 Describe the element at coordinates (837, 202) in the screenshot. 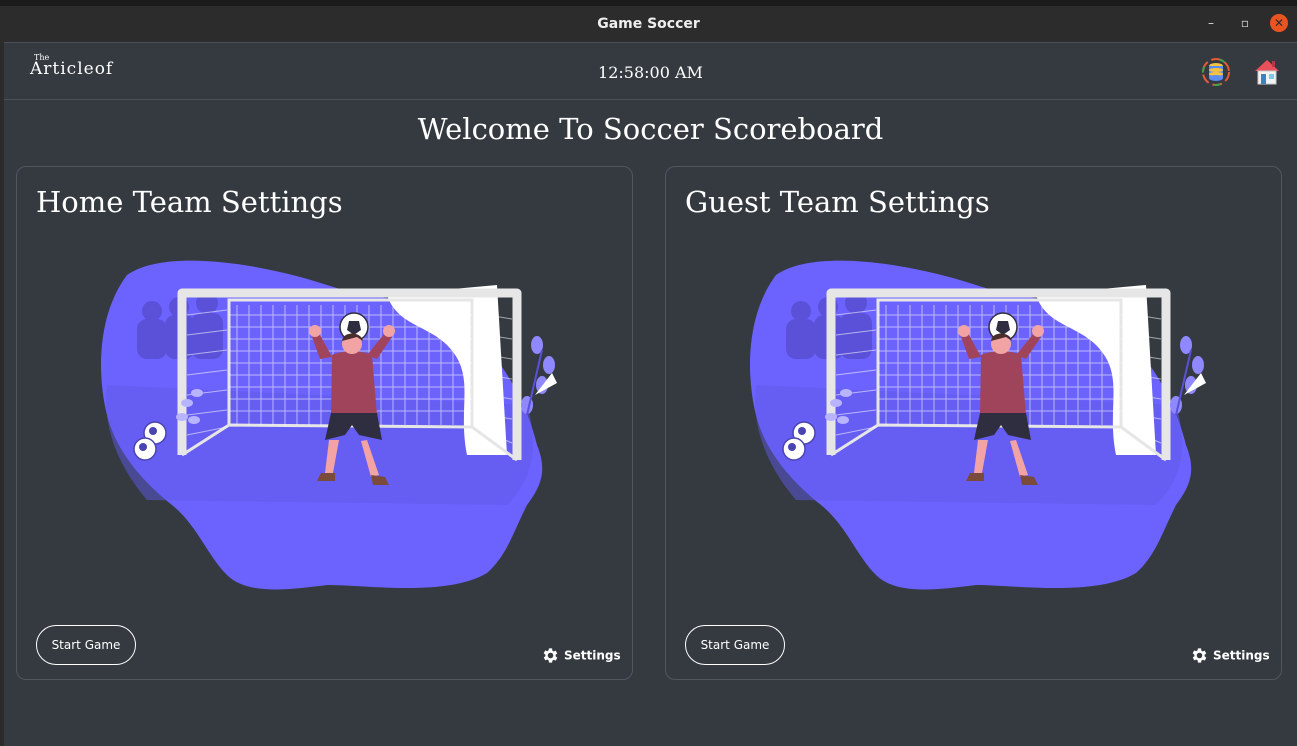

I see `guest-team-title: Guest Team Settings` at that location.